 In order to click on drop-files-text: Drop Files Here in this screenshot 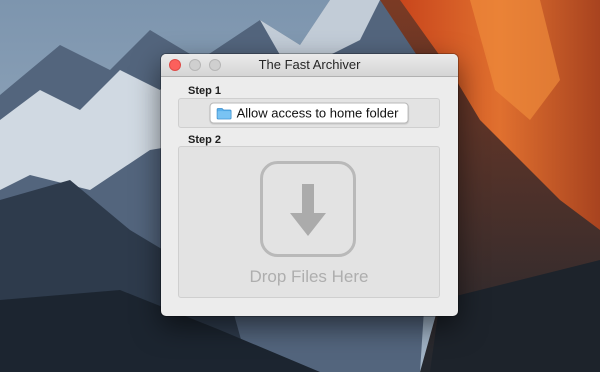, I will do `click(309, 276)`.